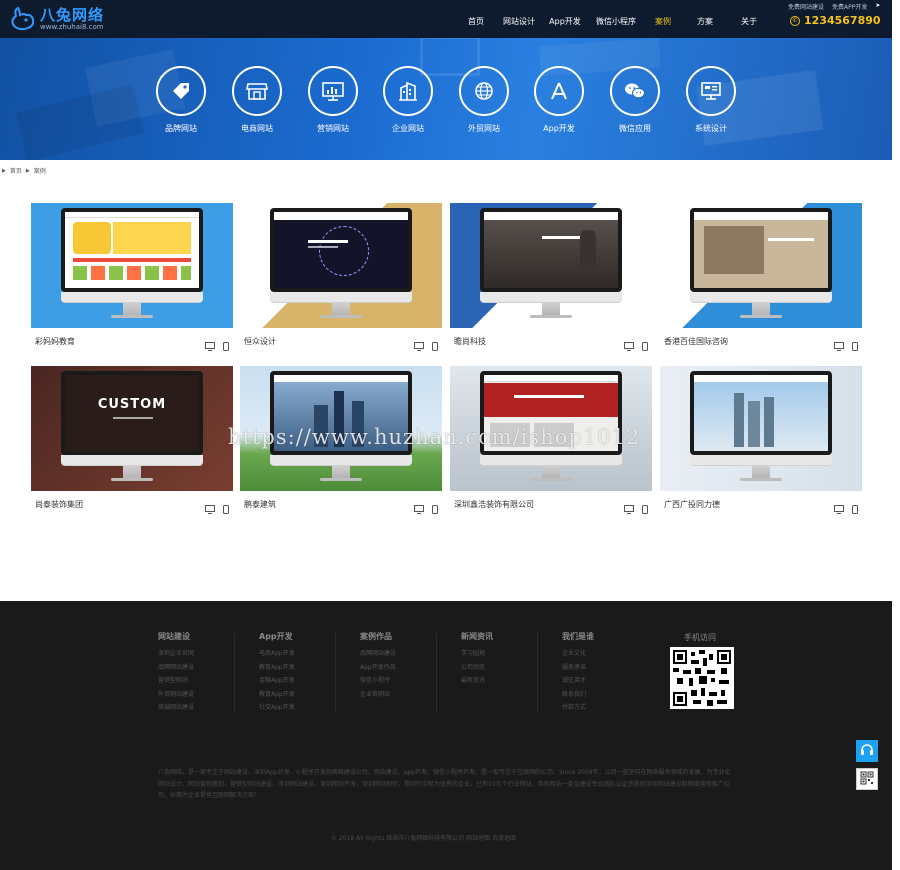 This screenshot has width=900, height=870. Describe the element at coordinates (806, 6) in the screenshot. I see `free-website-link: 免费网站建设` at that location.